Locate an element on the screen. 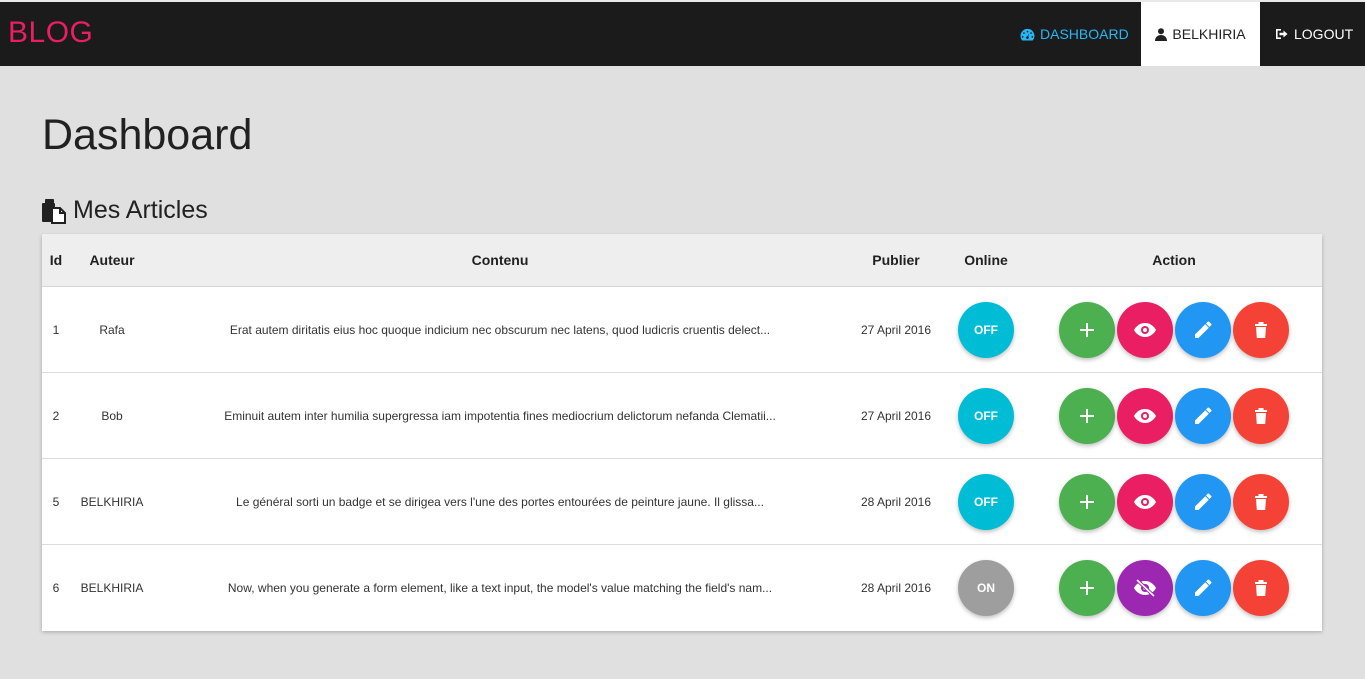 This screenshot has height=679, width=1365. user-icon is located at coordinates (1161, 34).